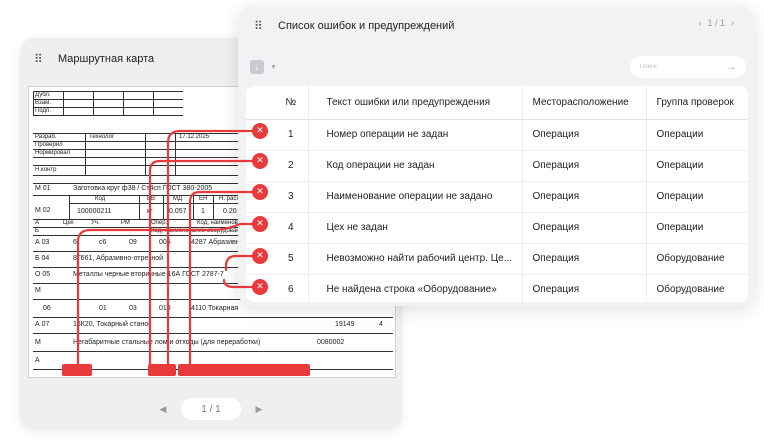 This screenshot has width=764, height=440. Describe the element at coordinates (133, 308) in the screenshot. I see `r06-rm: 03` at that location.